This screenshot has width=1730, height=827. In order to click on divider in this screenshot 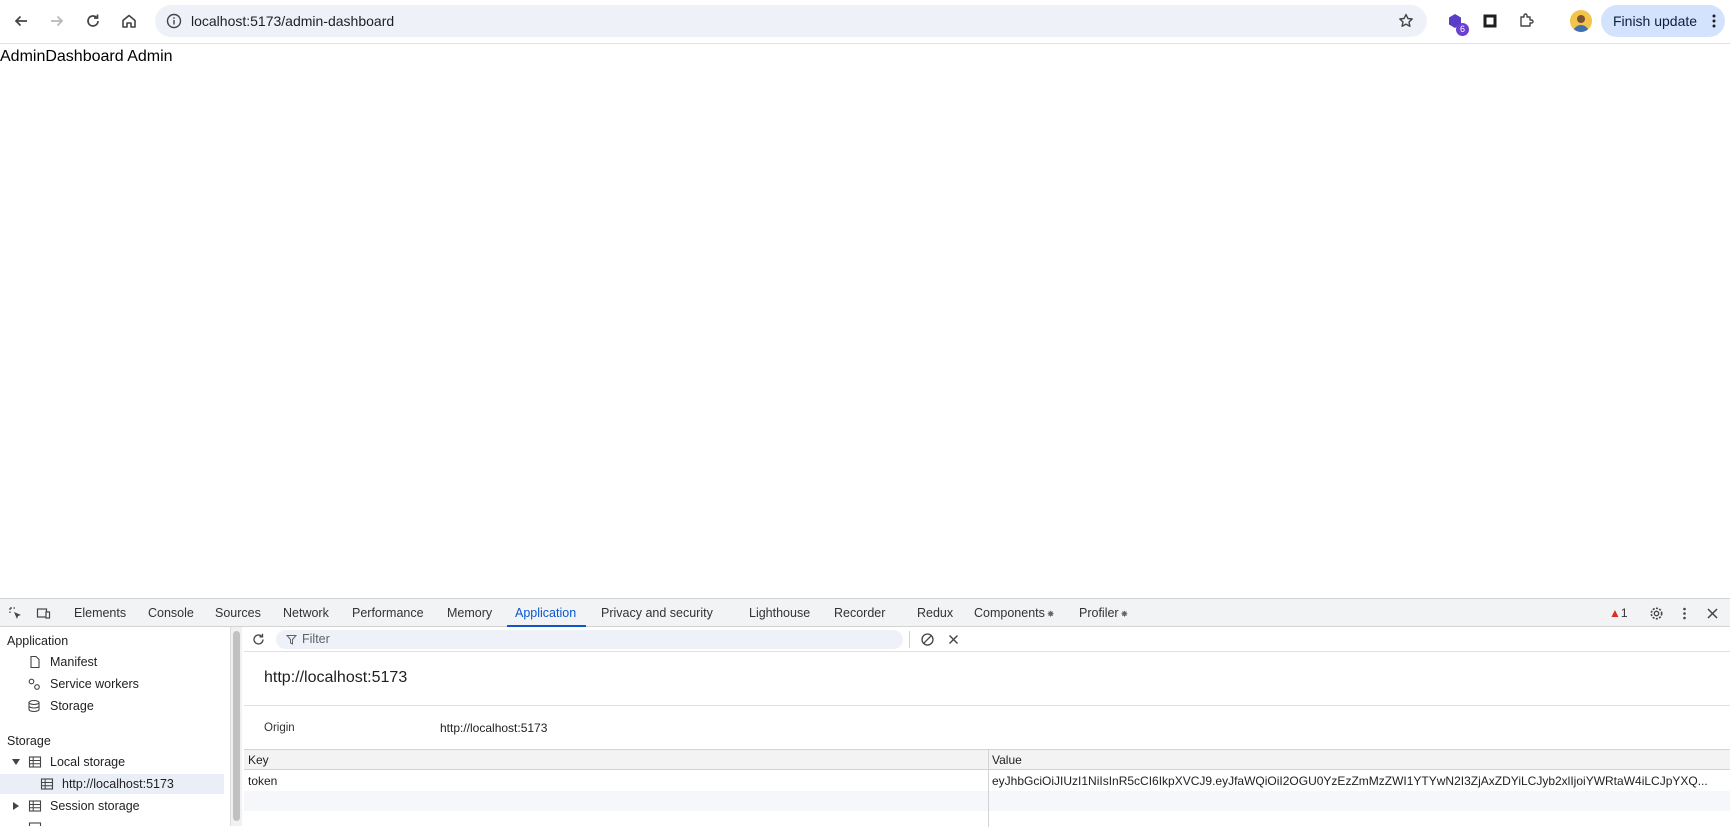, I will do `click(987, 705)`.